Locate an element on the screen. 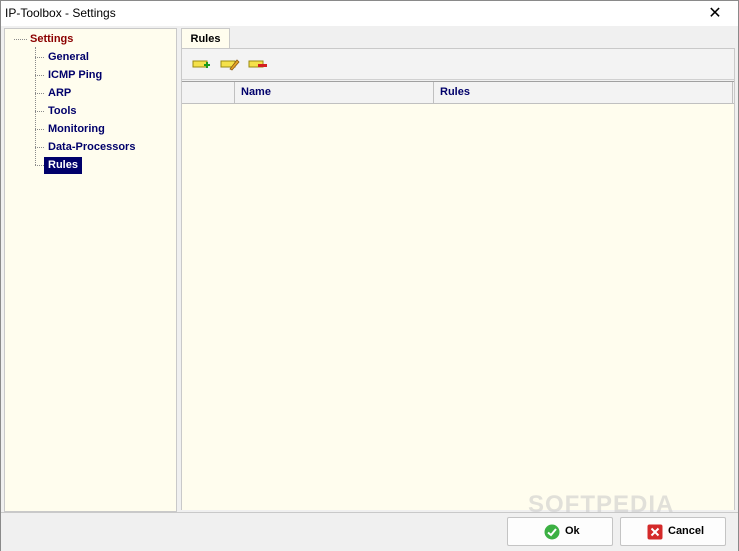  add-rule-button is located at coordinates (202, 64).